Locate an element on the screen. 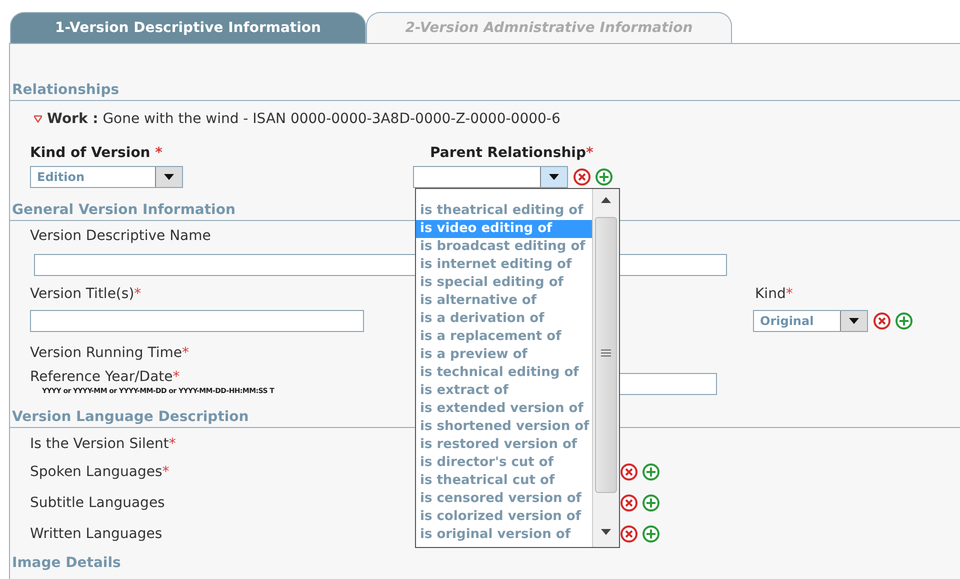  field-label: Kind of Version * is located at coordinates (96, 153).